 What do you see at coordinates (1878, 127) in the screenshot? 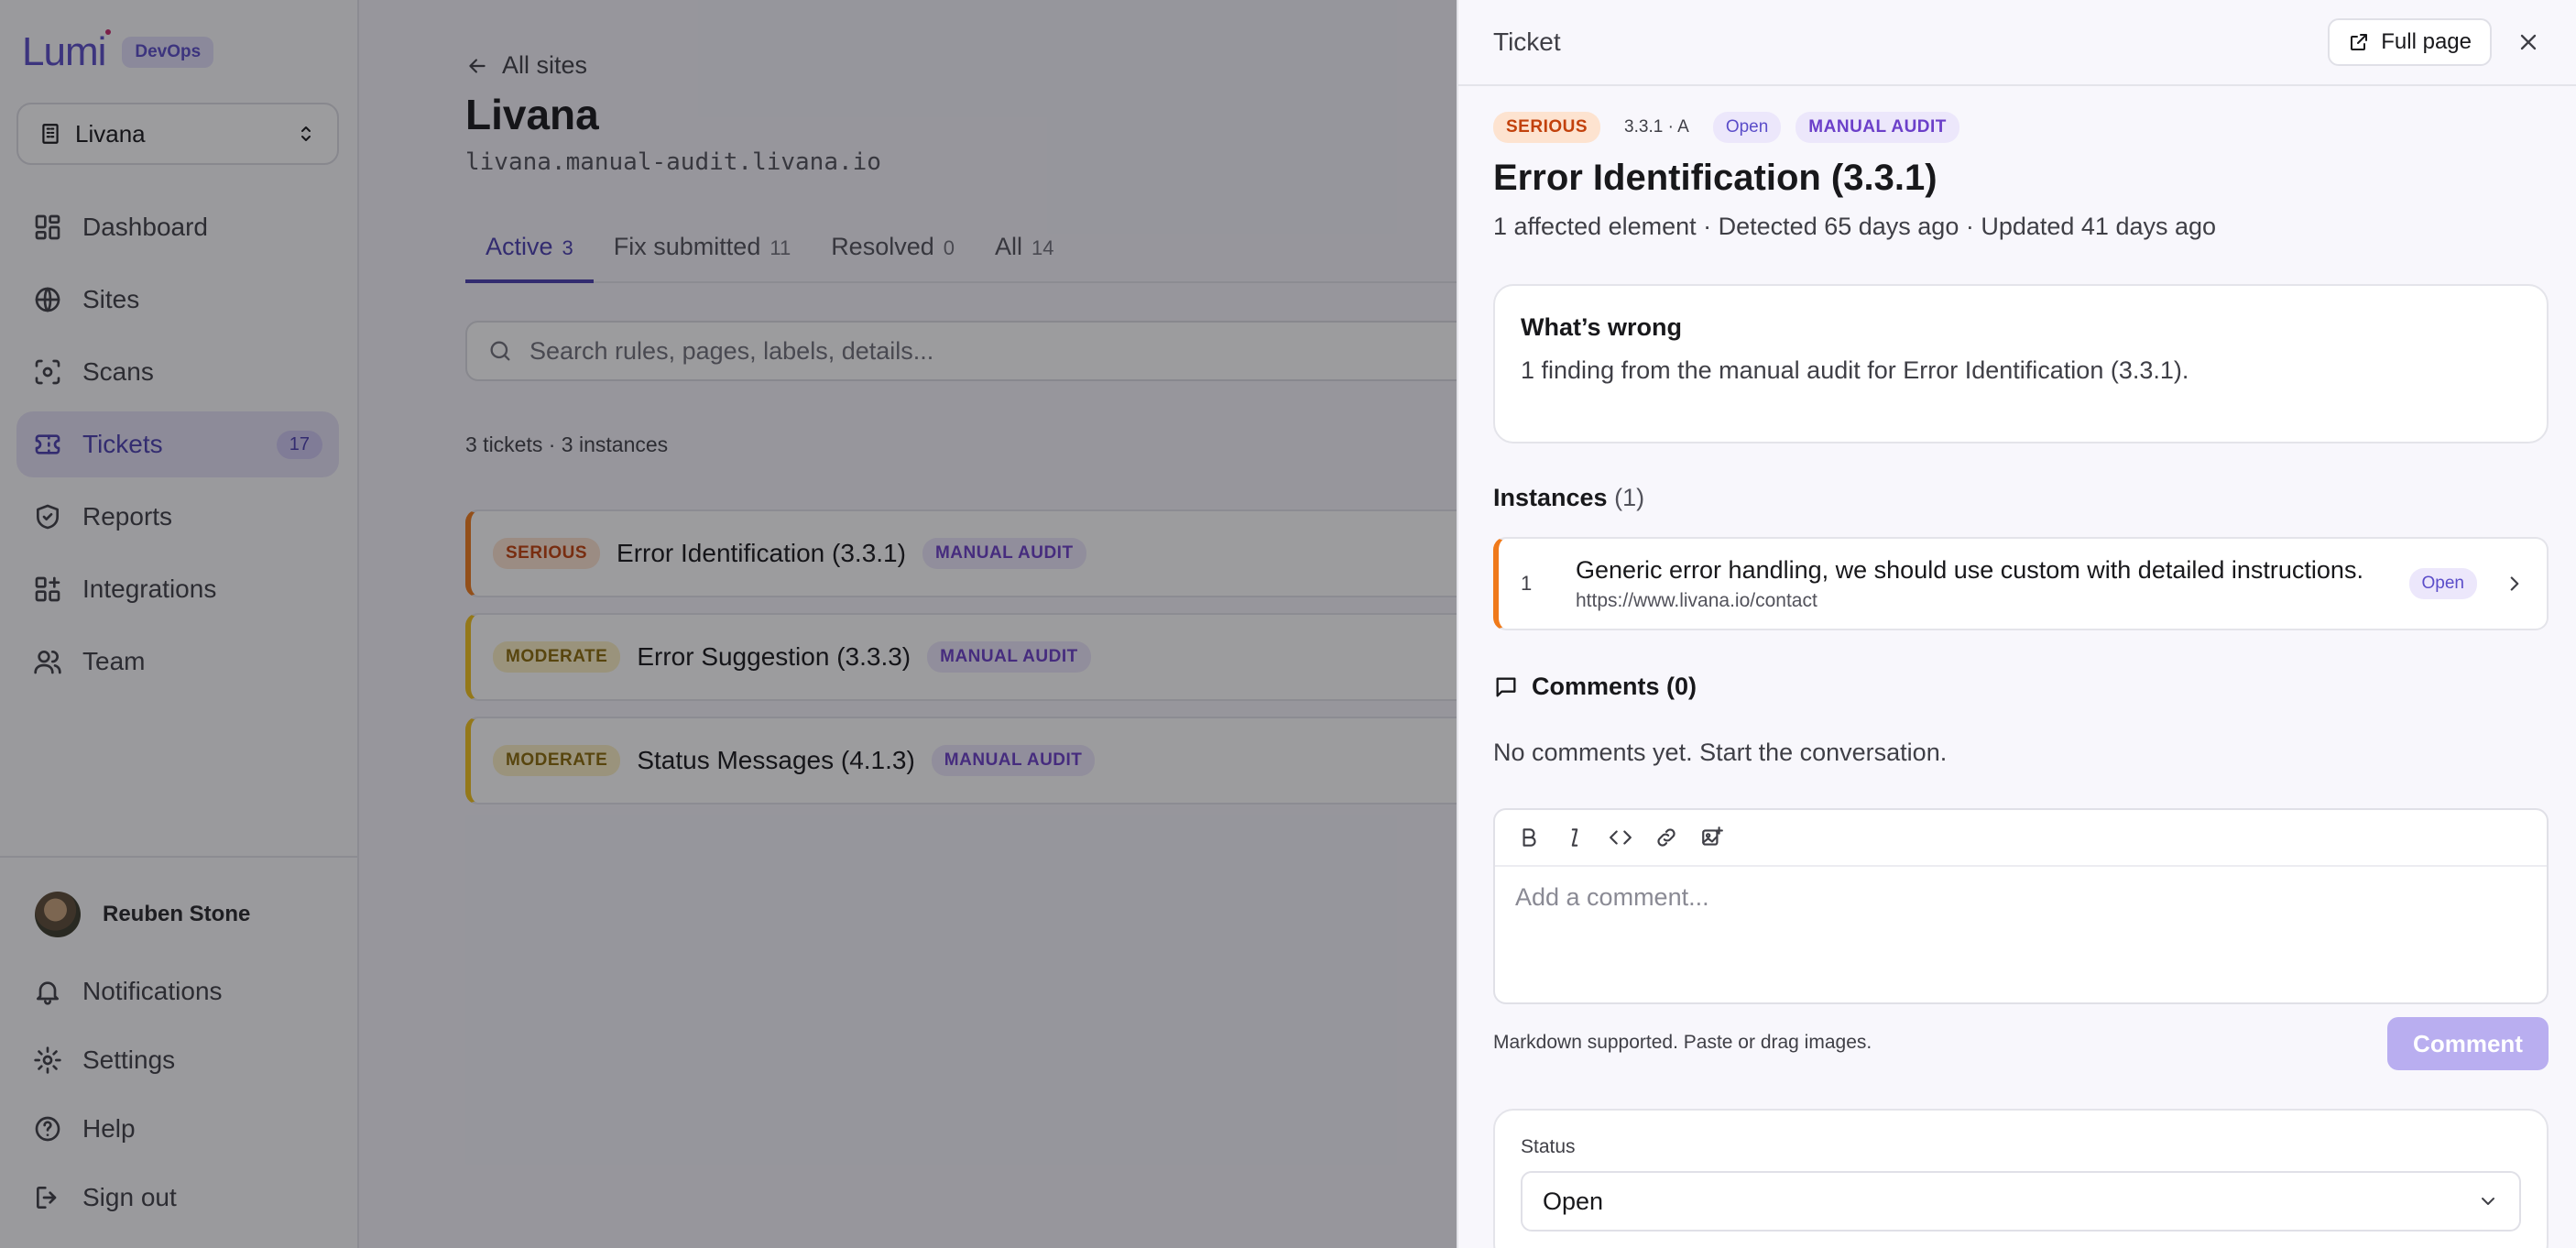
I see `source-badge: MANUAL AUDIT` at bounding box center [1878, 127].